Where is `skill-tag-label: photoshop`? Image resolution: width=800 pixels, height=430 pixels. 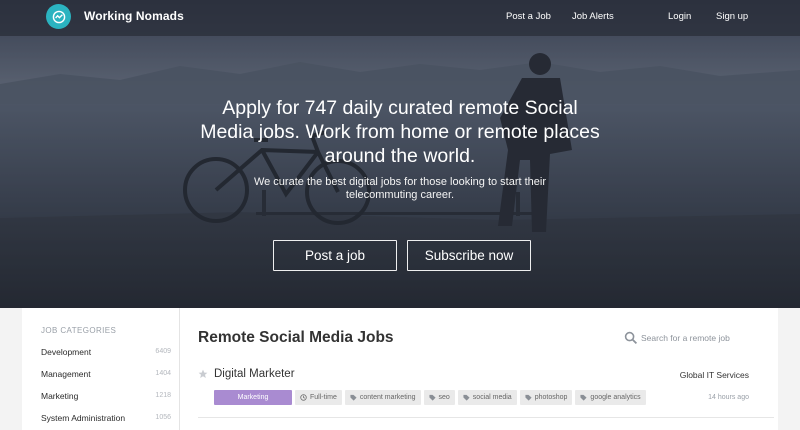 skill-tag-label: photoshop is located at coordinates (551, 397).